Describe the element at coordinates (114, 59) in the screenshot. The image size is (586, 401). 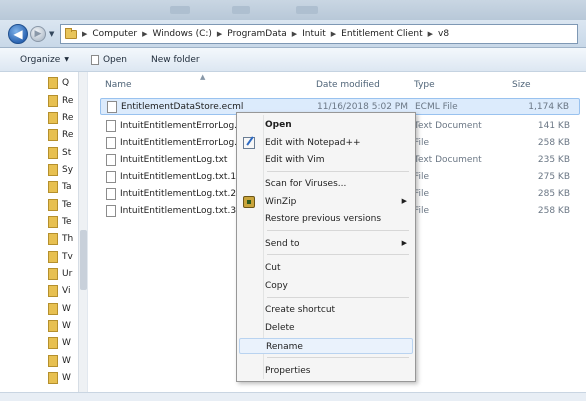
I see `open-label: Open` at that location.